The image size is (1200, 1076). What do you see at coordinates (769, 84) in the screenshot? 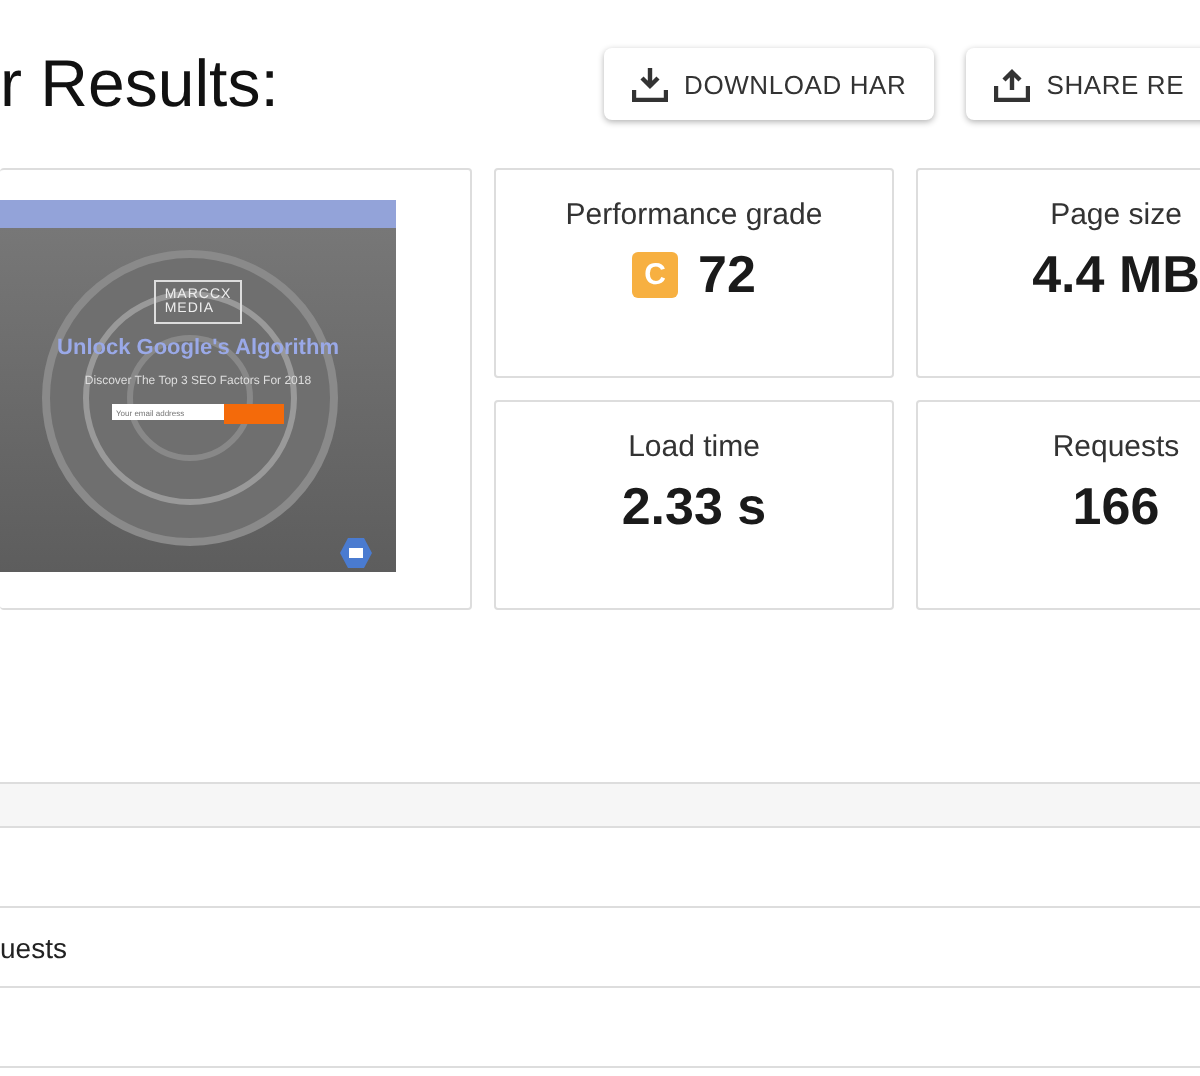
I see `download-button: DOWNLOAD HAR` at bounding box center [769, 84].